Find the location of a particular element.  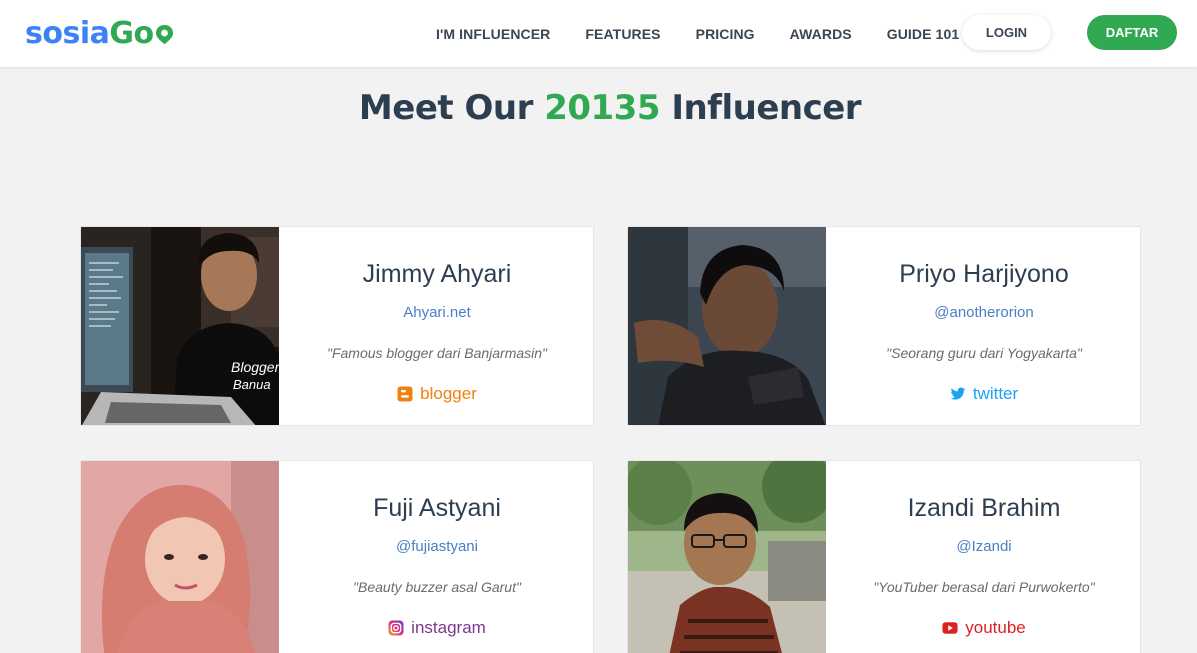

avatar-izandi is located at coordinates (727, 557).